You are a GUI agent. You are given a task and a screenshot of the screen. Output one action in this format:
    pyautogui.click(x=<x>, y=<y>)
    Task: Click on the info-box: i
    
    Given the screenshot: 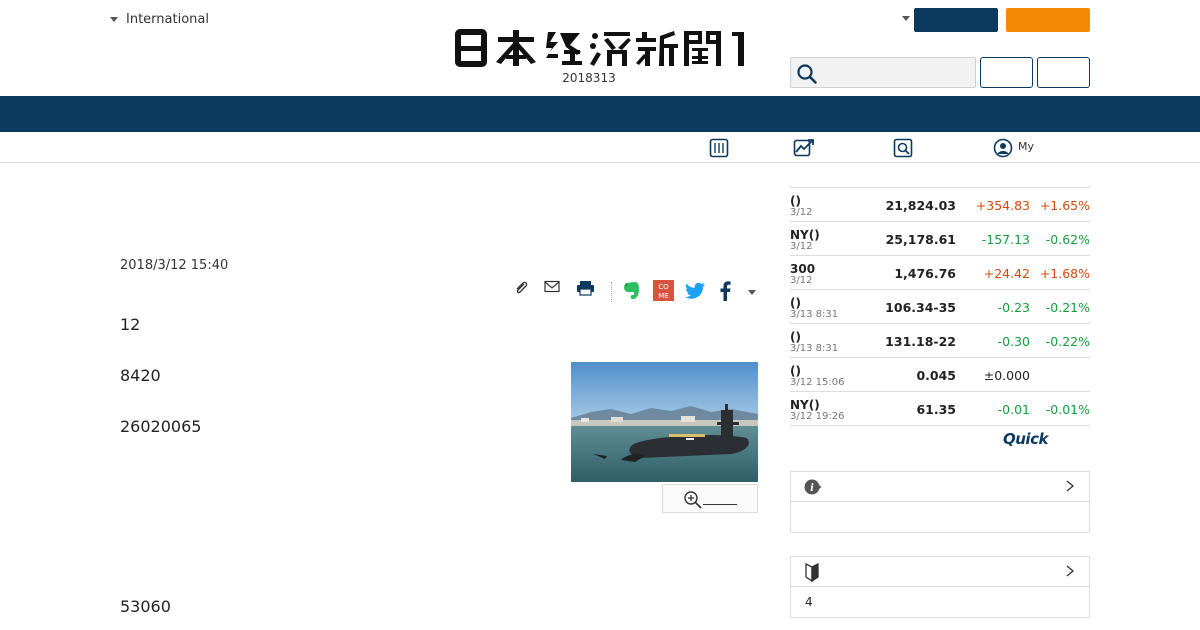 What is the action you would take?
    pyautogui.click(x=940, y=502)
    